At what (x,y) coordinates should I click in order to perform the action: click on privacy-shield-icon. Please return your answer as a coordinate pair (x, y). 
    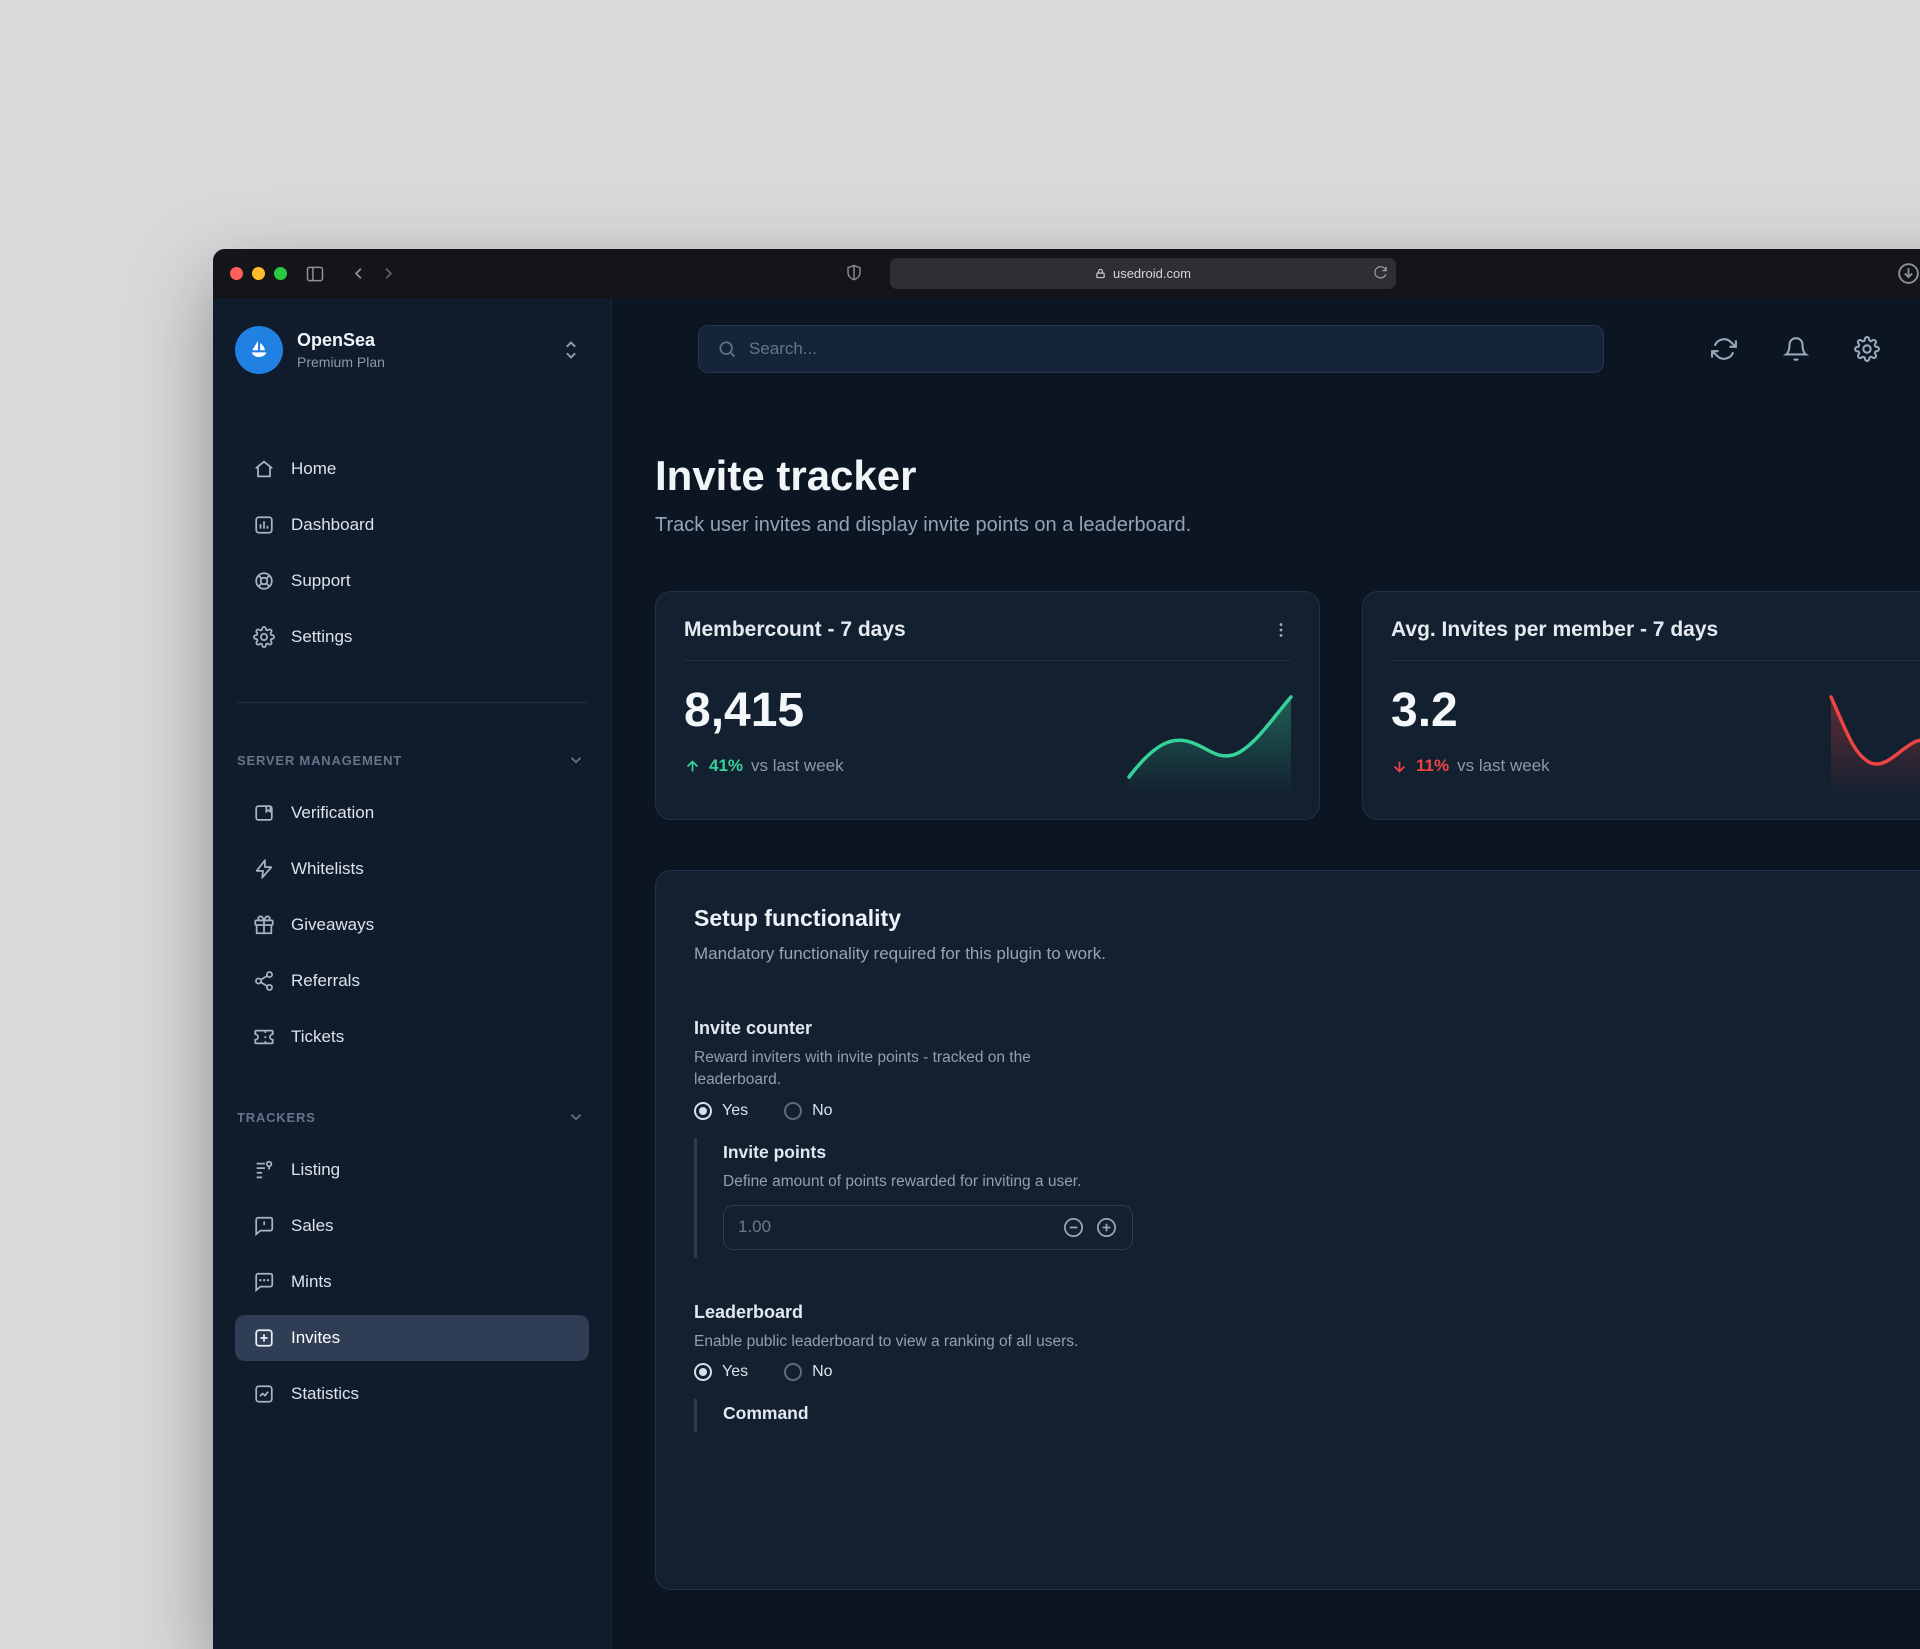
    Looking at the image, I should click on (854, 273).